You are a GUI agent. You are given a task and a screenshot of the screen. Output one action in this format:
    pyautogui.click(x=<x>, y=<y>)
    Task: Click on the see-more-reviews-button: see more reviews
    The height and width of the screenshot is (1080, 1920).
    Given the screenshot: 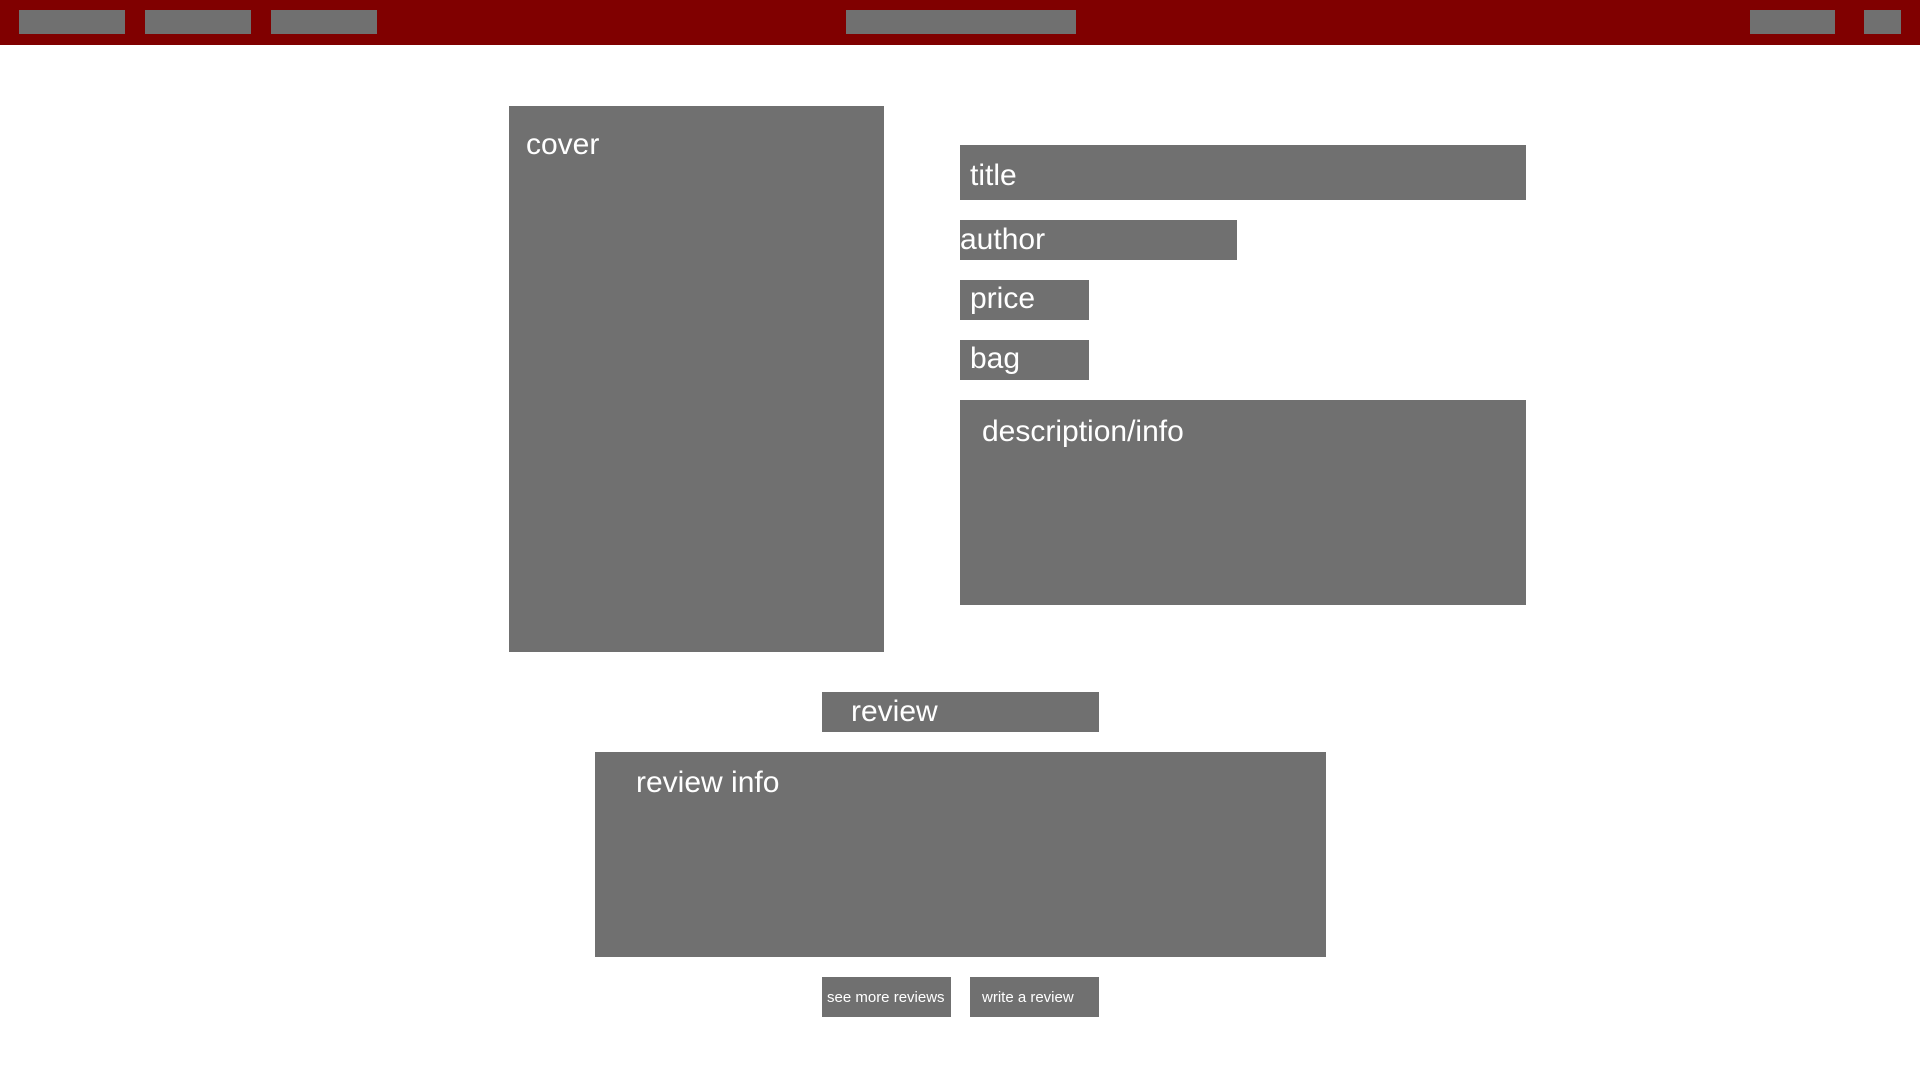 What is the action you would take?
    pyautogui.click(x=886, y=997)
    